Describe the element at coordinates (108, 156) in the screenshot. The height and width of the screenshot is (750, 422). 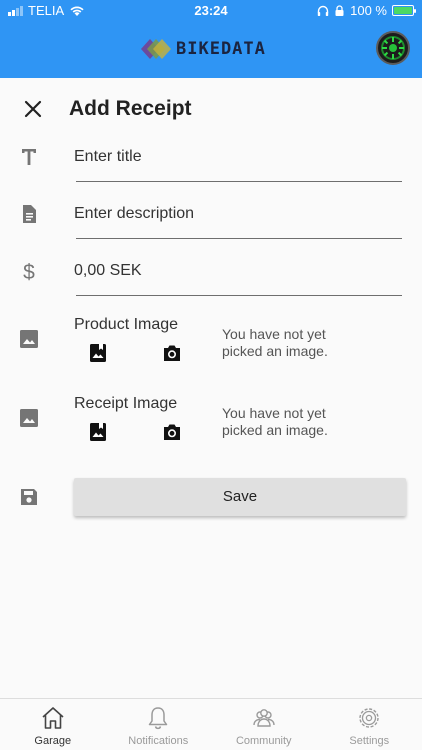
I see `title-input-placeholder: Enter title` at that location.